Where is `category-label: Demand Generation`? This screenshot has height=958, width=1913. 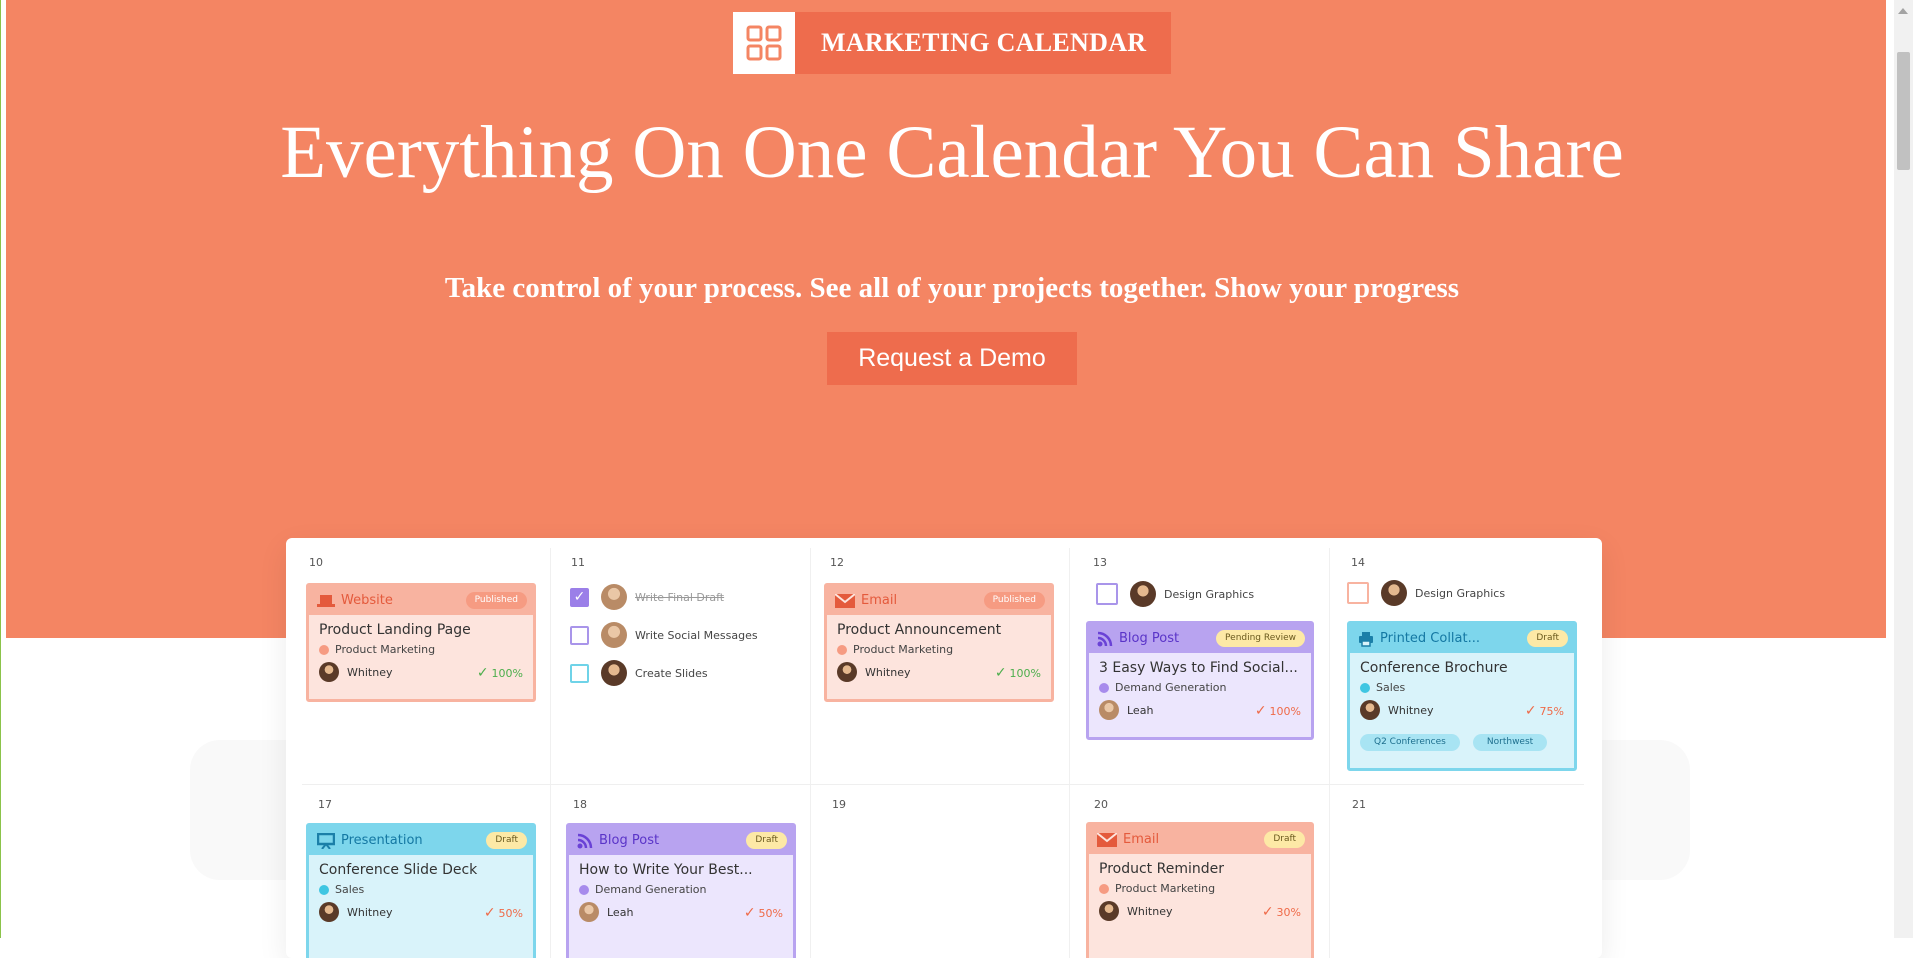 category-label: Demand Generation is located at coordinates (651, 889).